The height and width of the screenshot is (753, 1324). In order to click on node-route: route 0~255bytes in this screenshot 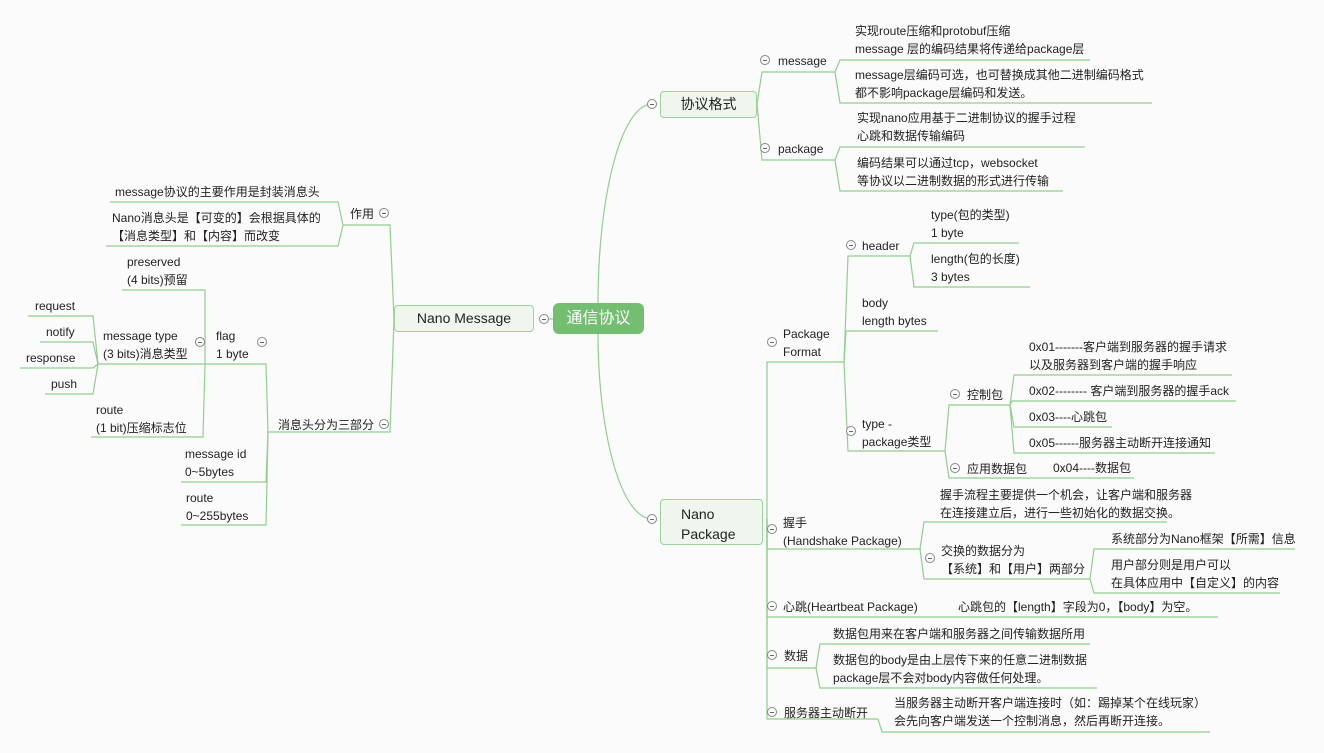, I will do `click(217, 507)`.